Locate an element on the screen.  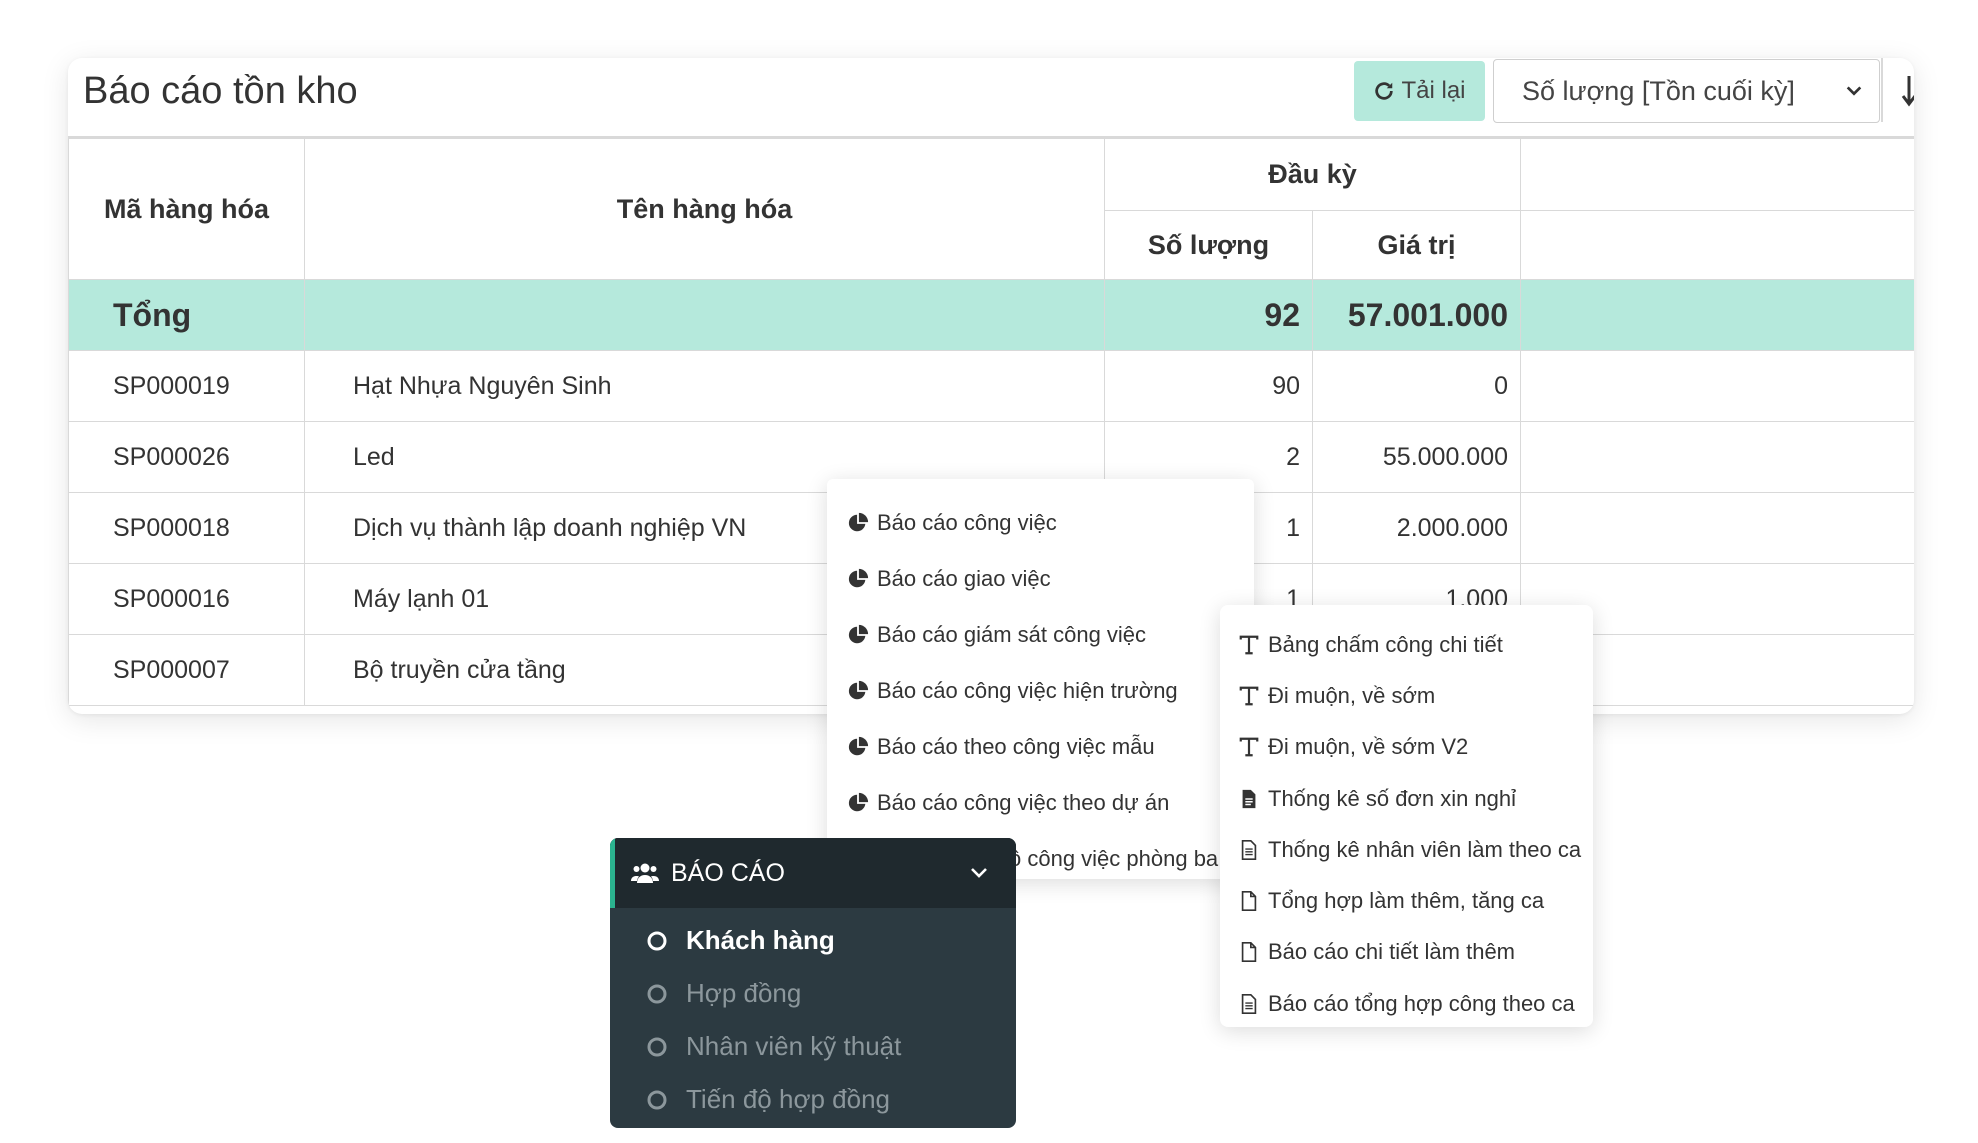
menu-item-overtime-summary: Tổng hợp làm thêm, tăng ca is located at coordinates (1406, 900).